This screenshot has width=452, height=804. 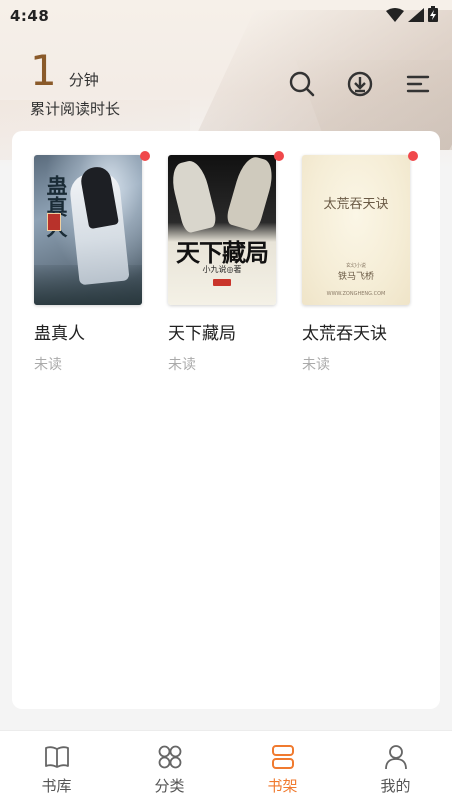 What do you see at coordinates (356, 230) in the screenshot?
I see `book-cover: 太荒吞天诀 玄幻小说 铁马飞桥 WWW.ZONGHENG.COM` at bounding box center [356, 230].